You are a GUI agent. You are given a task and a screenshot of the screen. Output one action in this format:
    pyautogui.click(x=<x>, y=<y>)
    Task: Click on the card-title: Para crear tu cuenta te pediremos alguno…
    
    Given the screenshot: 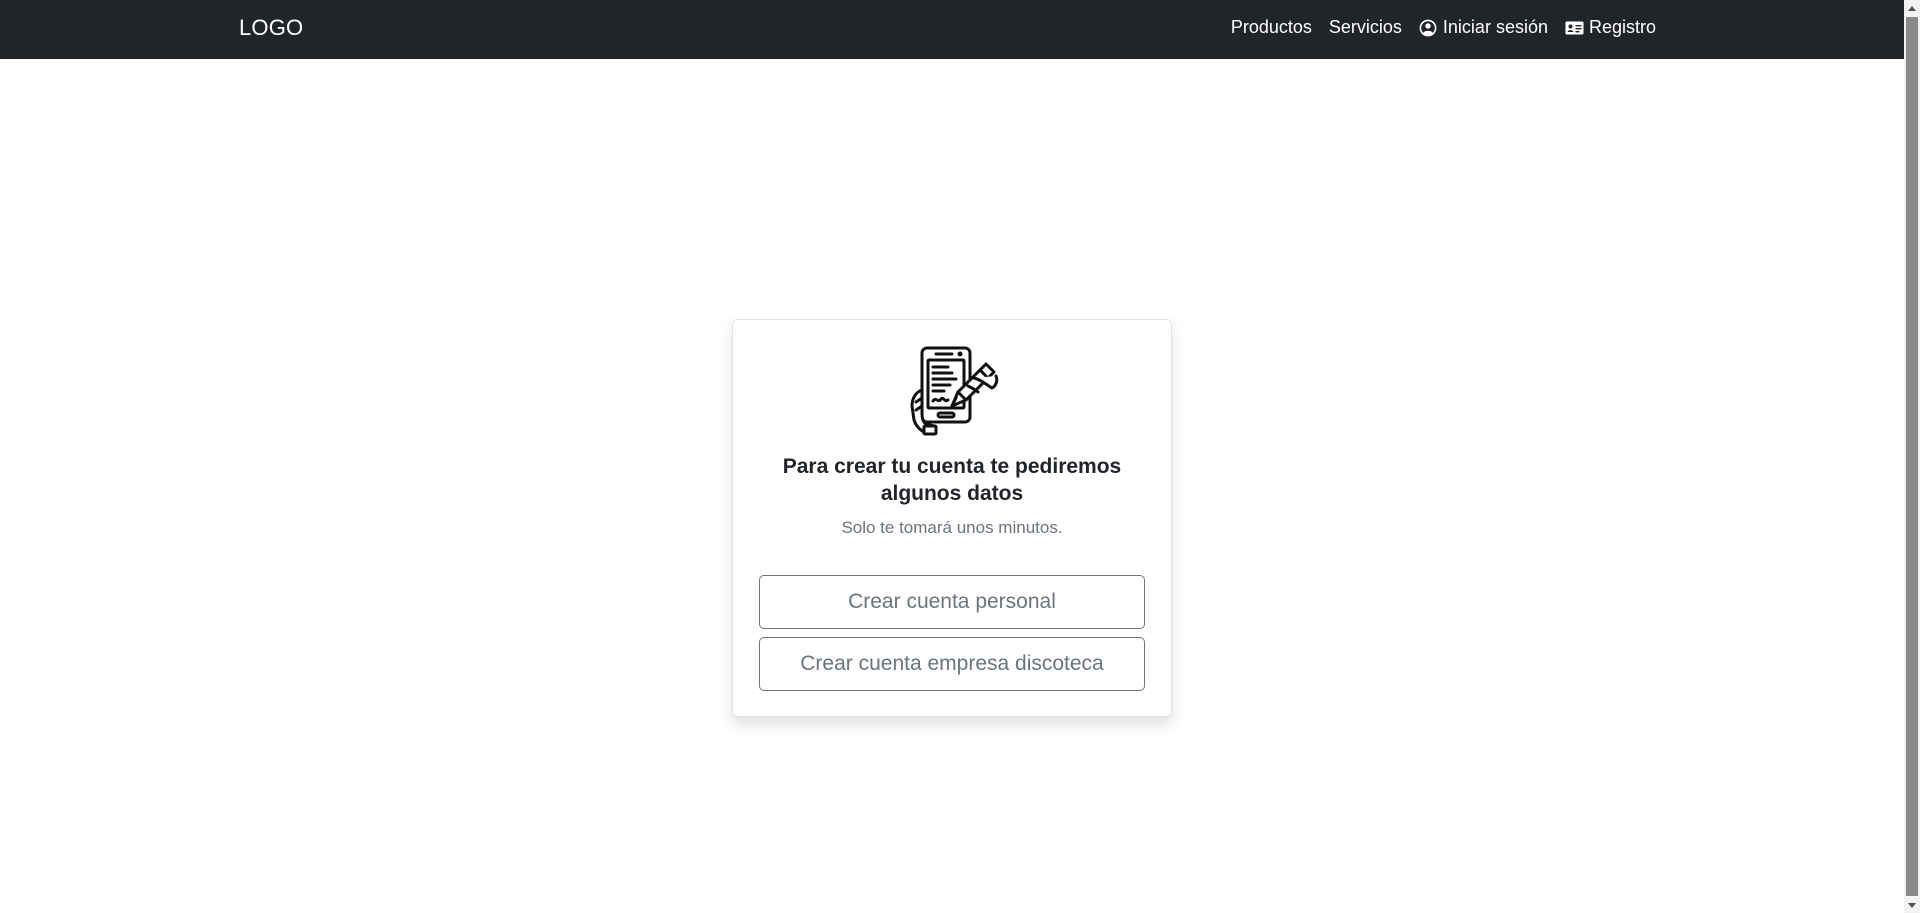 What is the action you would take?
    pyautogui.click(x=952, y=480)
    